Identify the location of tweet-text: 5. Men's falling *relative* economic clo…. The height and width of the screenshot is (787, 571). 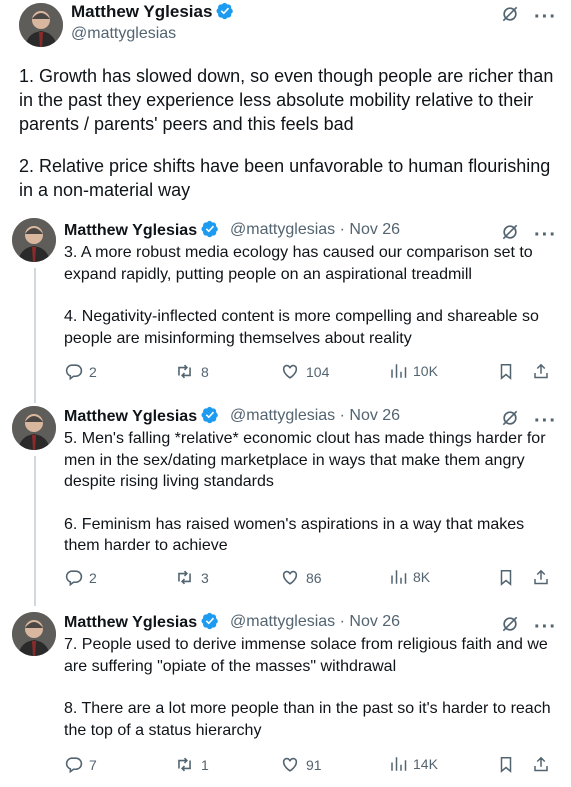
(311, 492).